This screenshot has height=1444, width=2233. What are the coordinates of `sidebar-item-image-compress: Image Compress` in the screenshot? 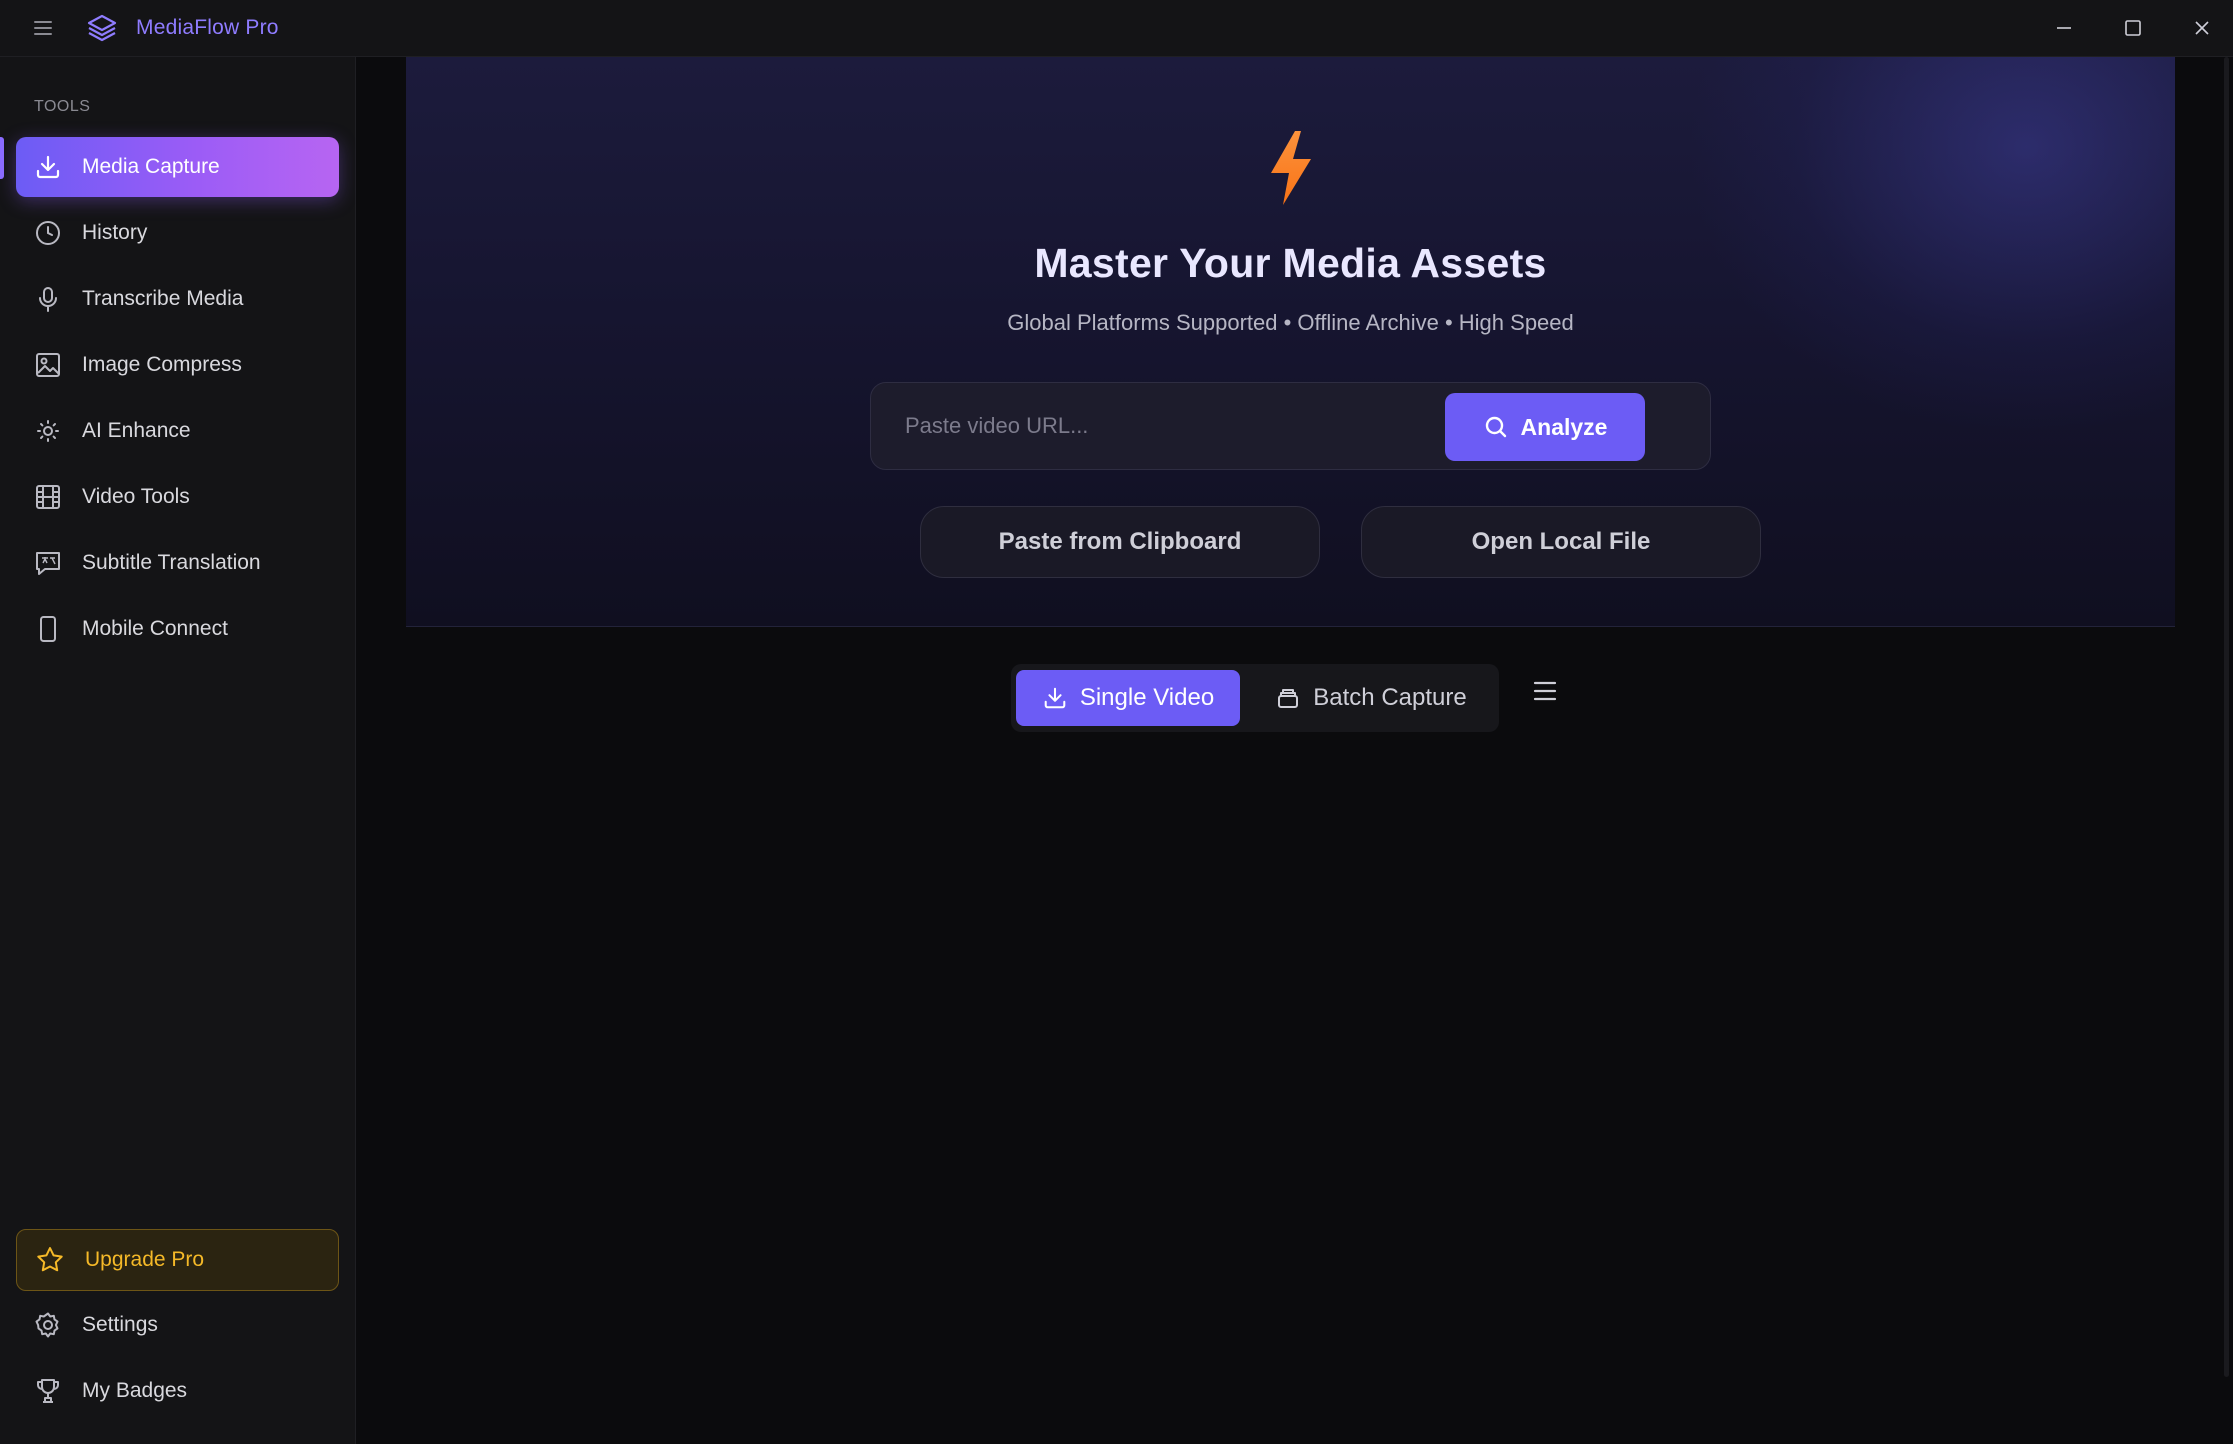 It's located at (177, 365).